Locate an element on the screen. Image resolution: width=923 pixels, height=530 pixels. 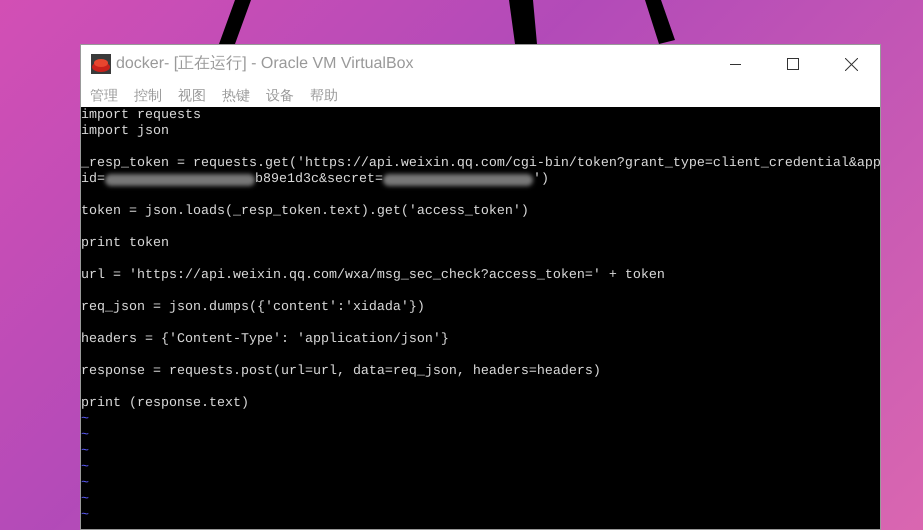
code-text: response = requests.post(url=url, data=req_json, headers=headers) is located at coordinates (341, 372).